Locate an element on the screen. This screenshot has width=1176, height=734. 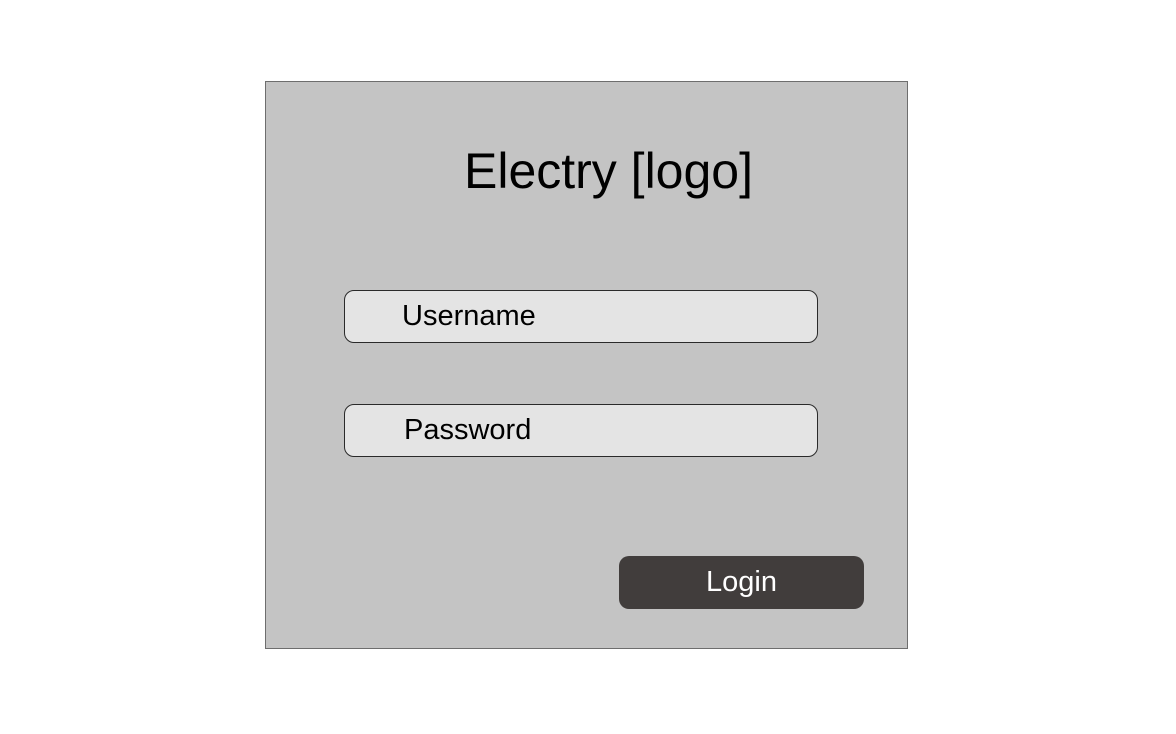
username-input is located at coordinates (581, 316).